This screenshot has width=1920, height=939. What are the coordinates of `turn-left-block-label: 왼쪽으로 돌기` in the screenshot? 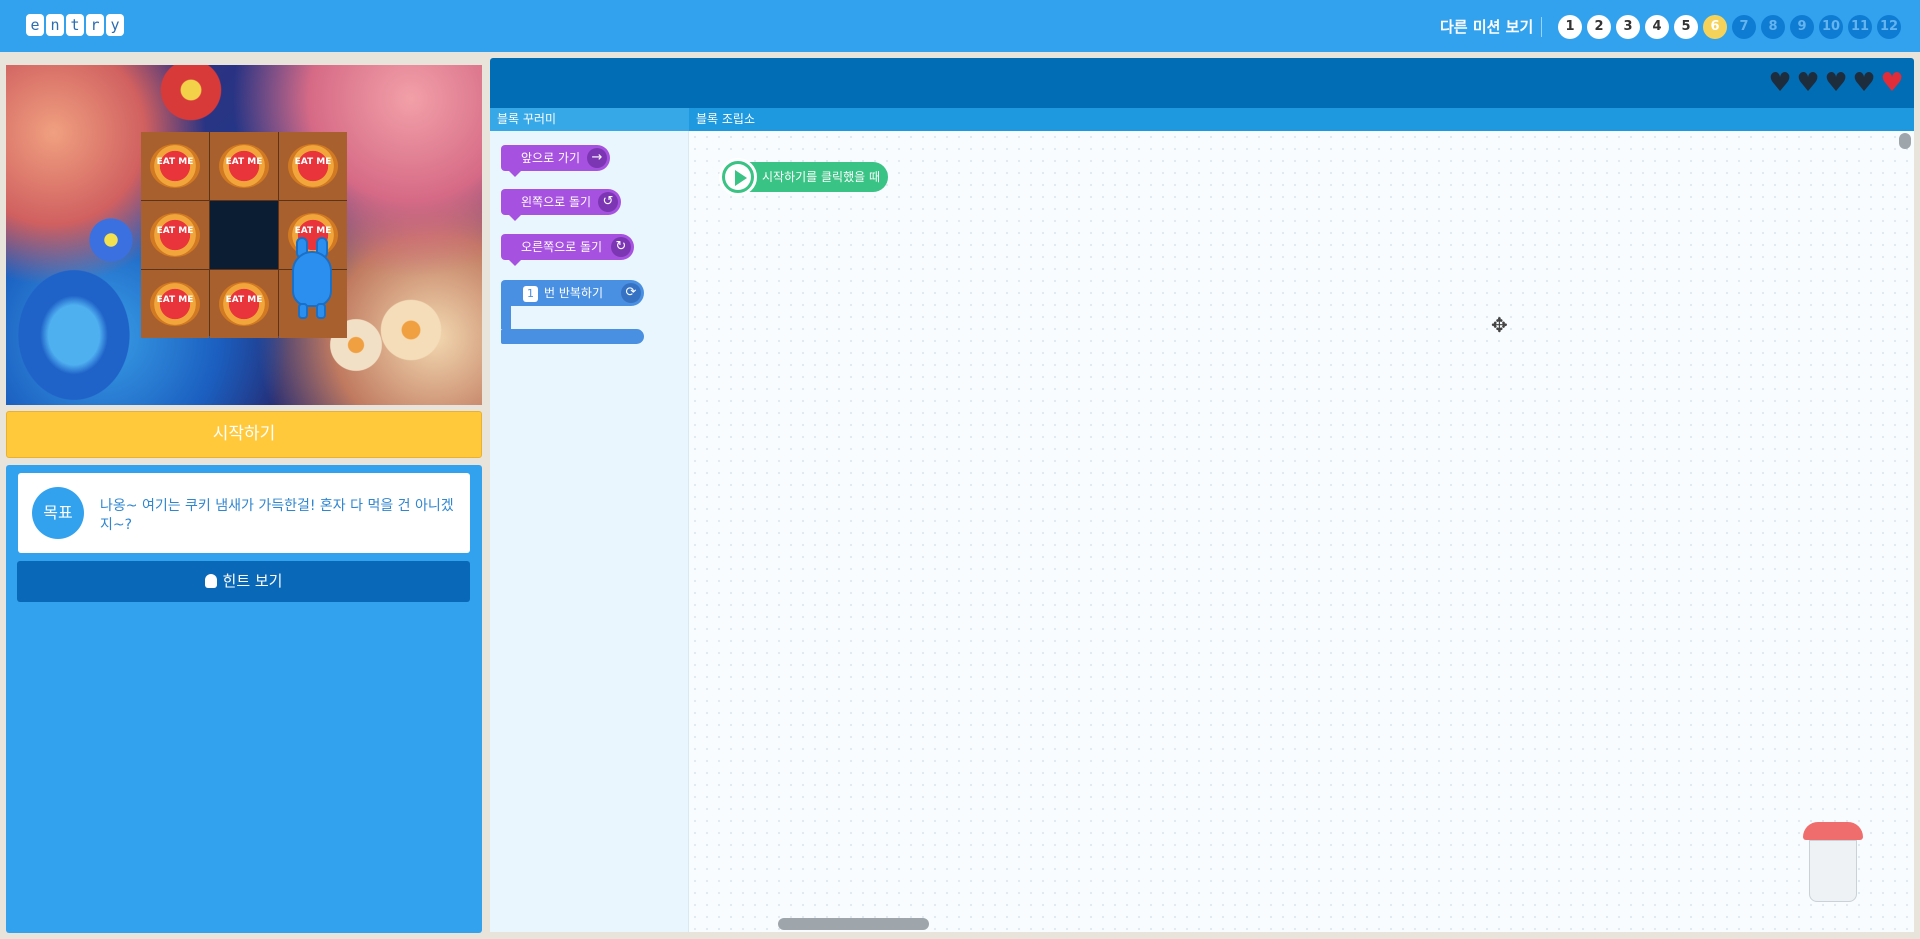 It's located at (556, 202).